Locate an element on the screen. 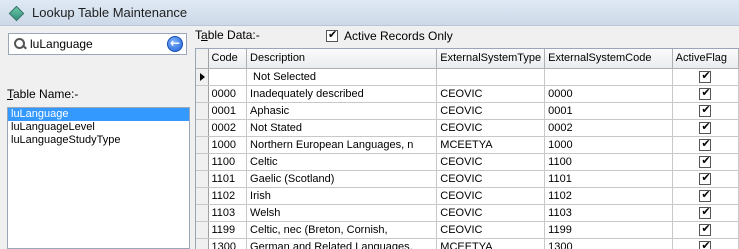  cell-description: Not Stated is located at coordinates (342, 128).